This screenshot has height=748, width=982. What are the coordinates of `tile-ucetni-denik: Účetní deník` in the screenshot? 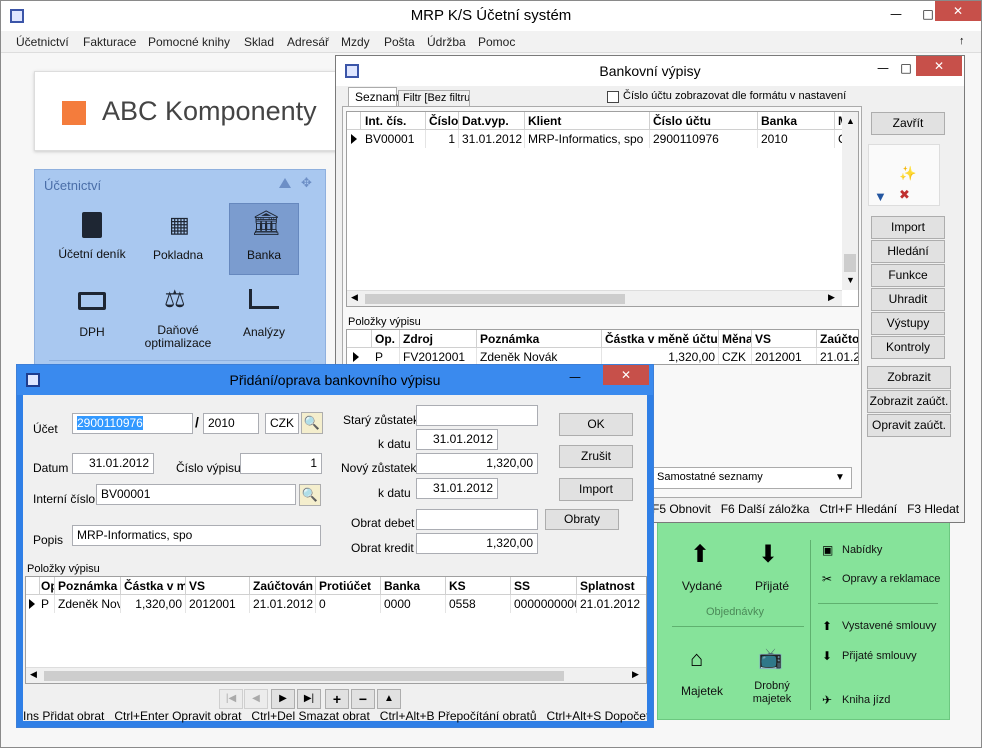 It's located at (92, 254).